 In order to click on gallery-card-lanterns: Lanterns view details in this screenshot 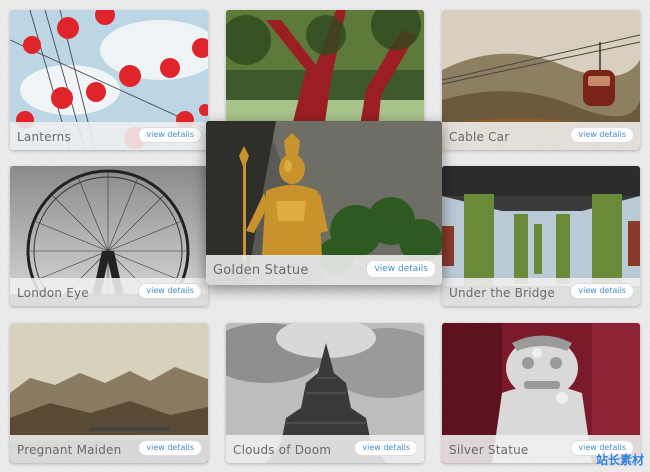, I will do `click(109, 80)`.